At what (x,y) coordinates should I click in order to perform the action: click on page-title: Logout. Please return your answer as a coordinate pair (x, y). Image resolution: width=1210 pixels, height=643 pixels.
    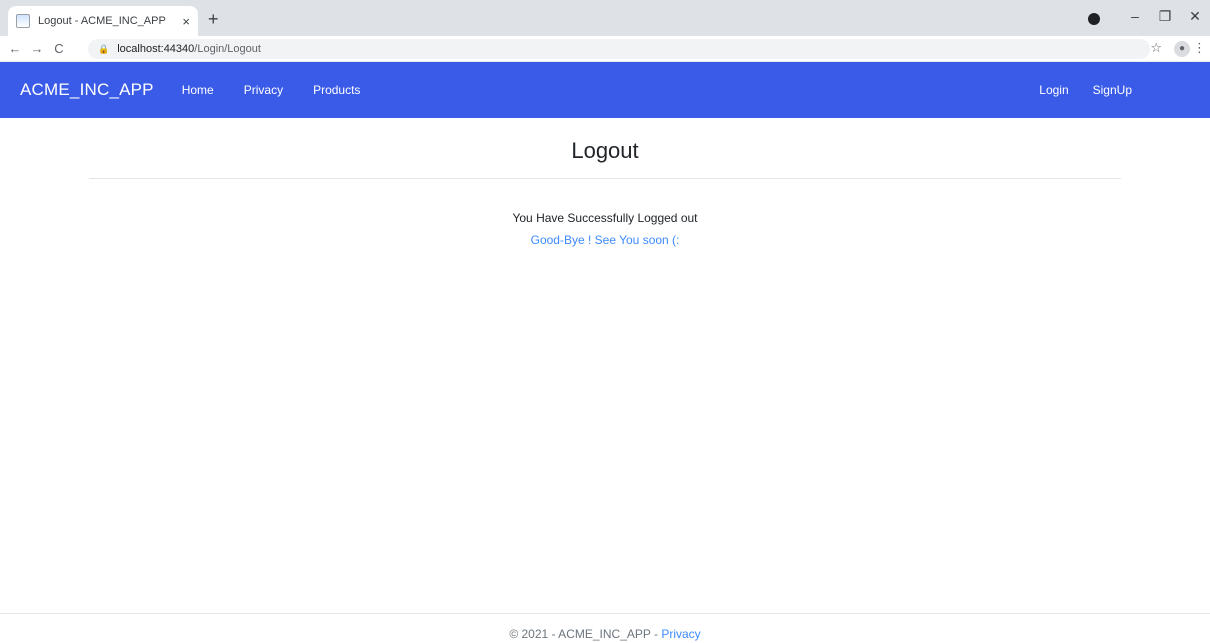
    Looking at the image, I should click on (605, 148).